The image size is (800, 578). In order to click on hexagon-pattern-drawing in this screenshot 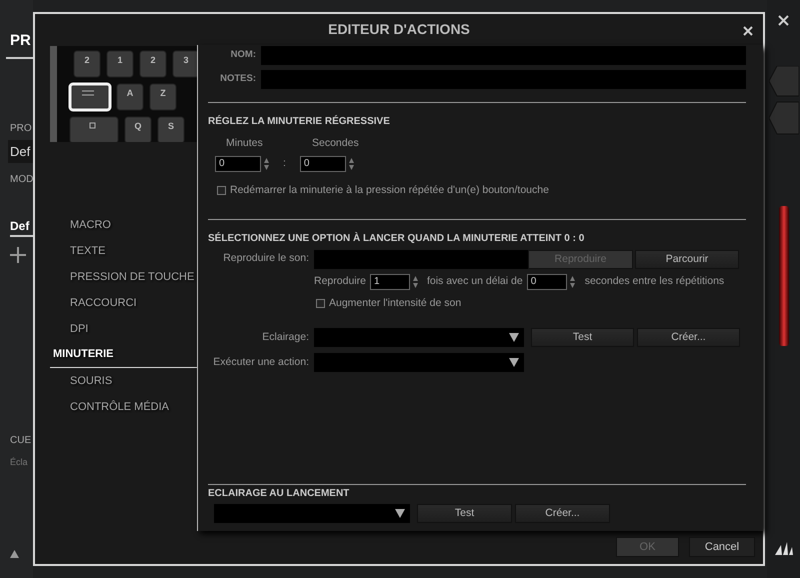, I will do `click(783, 101)`.